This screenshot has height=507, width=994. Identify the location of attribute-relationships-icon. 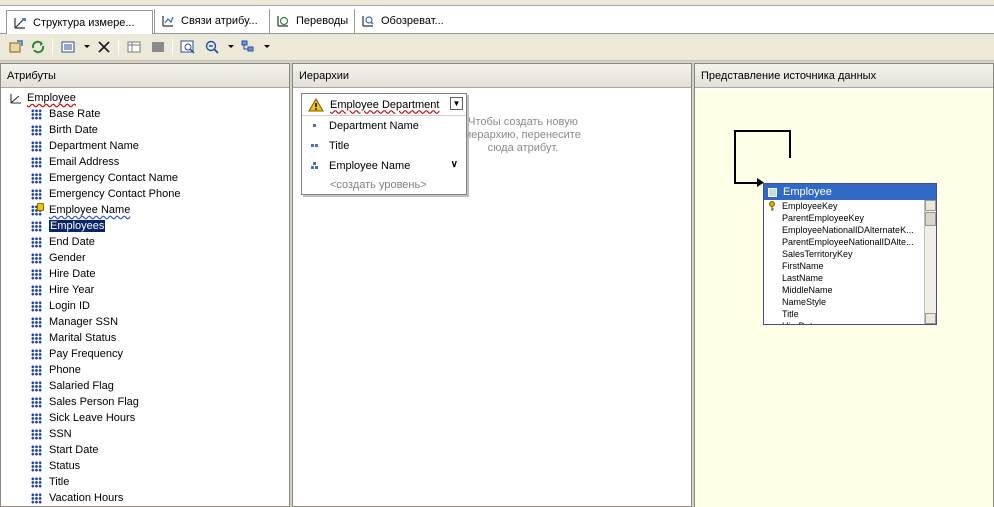
(168, 21).